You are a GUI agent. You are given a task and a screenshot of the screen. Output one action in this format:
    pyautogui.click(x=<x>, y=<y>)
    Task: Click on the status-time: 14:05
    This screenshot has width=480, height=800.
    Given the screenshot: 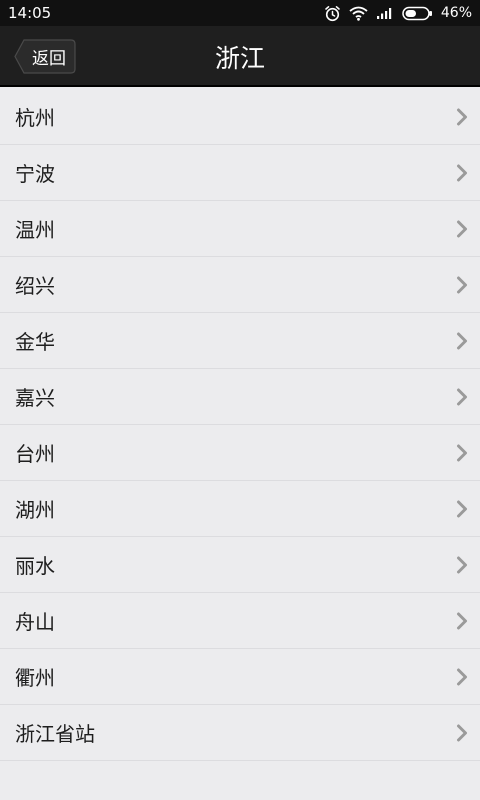 What is the action you would take?
    pyautogui.click(x=30, y=13)
    